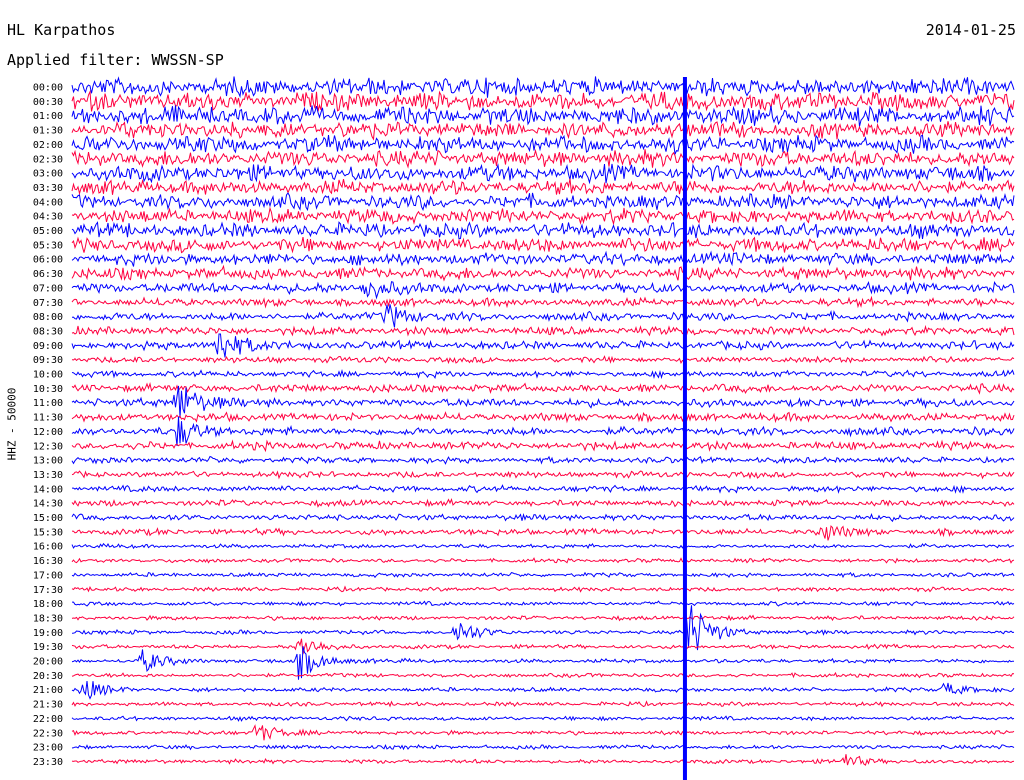 This screenshot has height=780, width=1024. Describe the element at coordinates (48, 174) in the screenshot. I see `row-label: 03:00` at that location.